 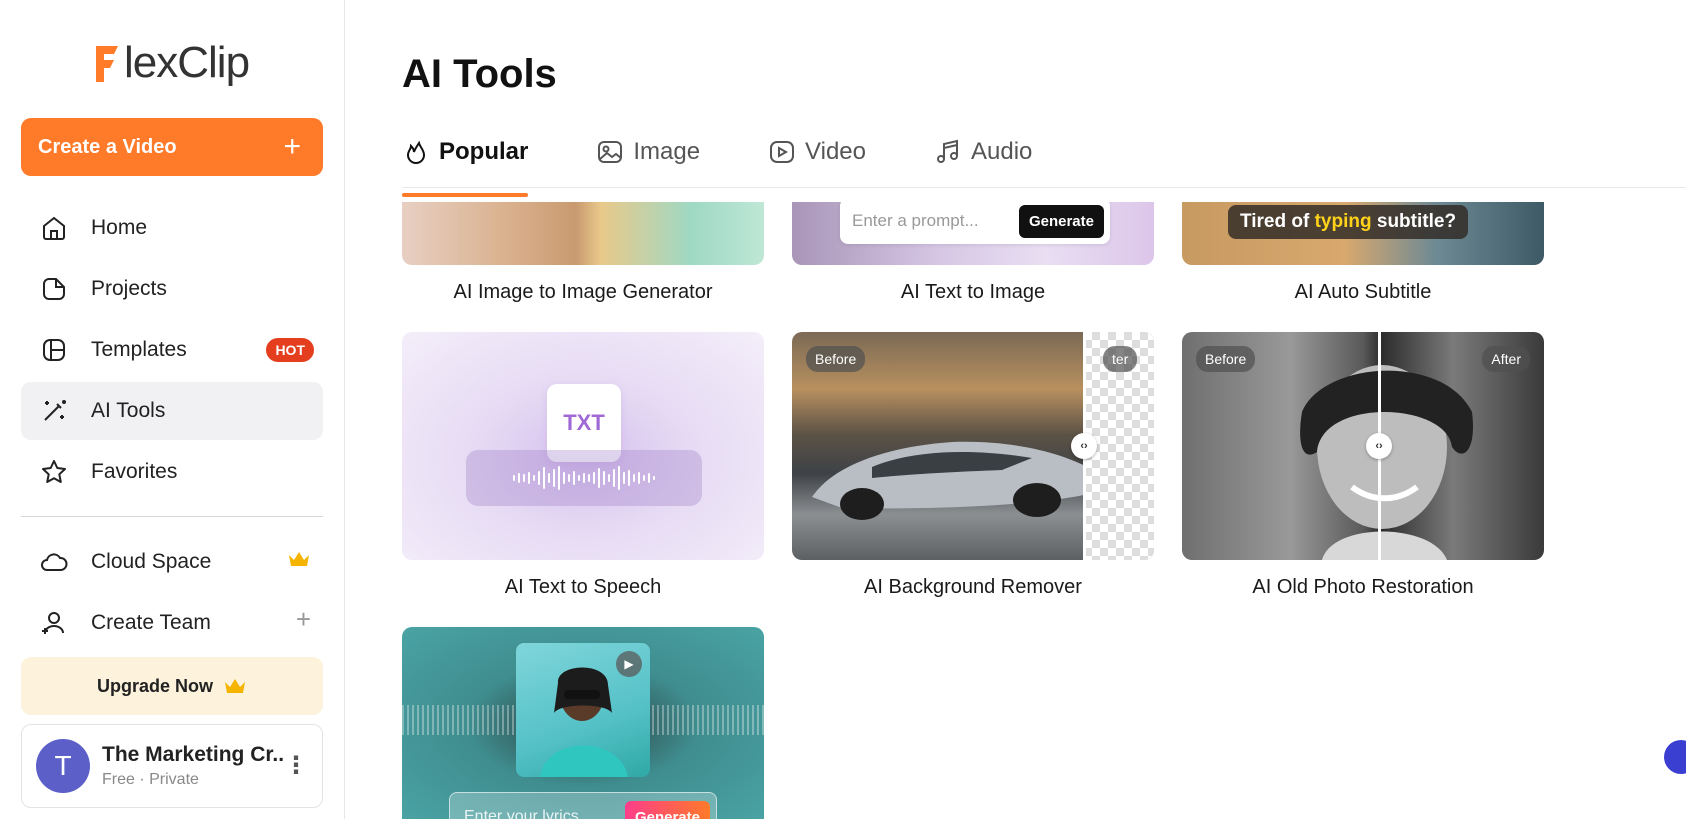 I want to click on flexclip-logo: lexClip, so click(x=171, y=63).